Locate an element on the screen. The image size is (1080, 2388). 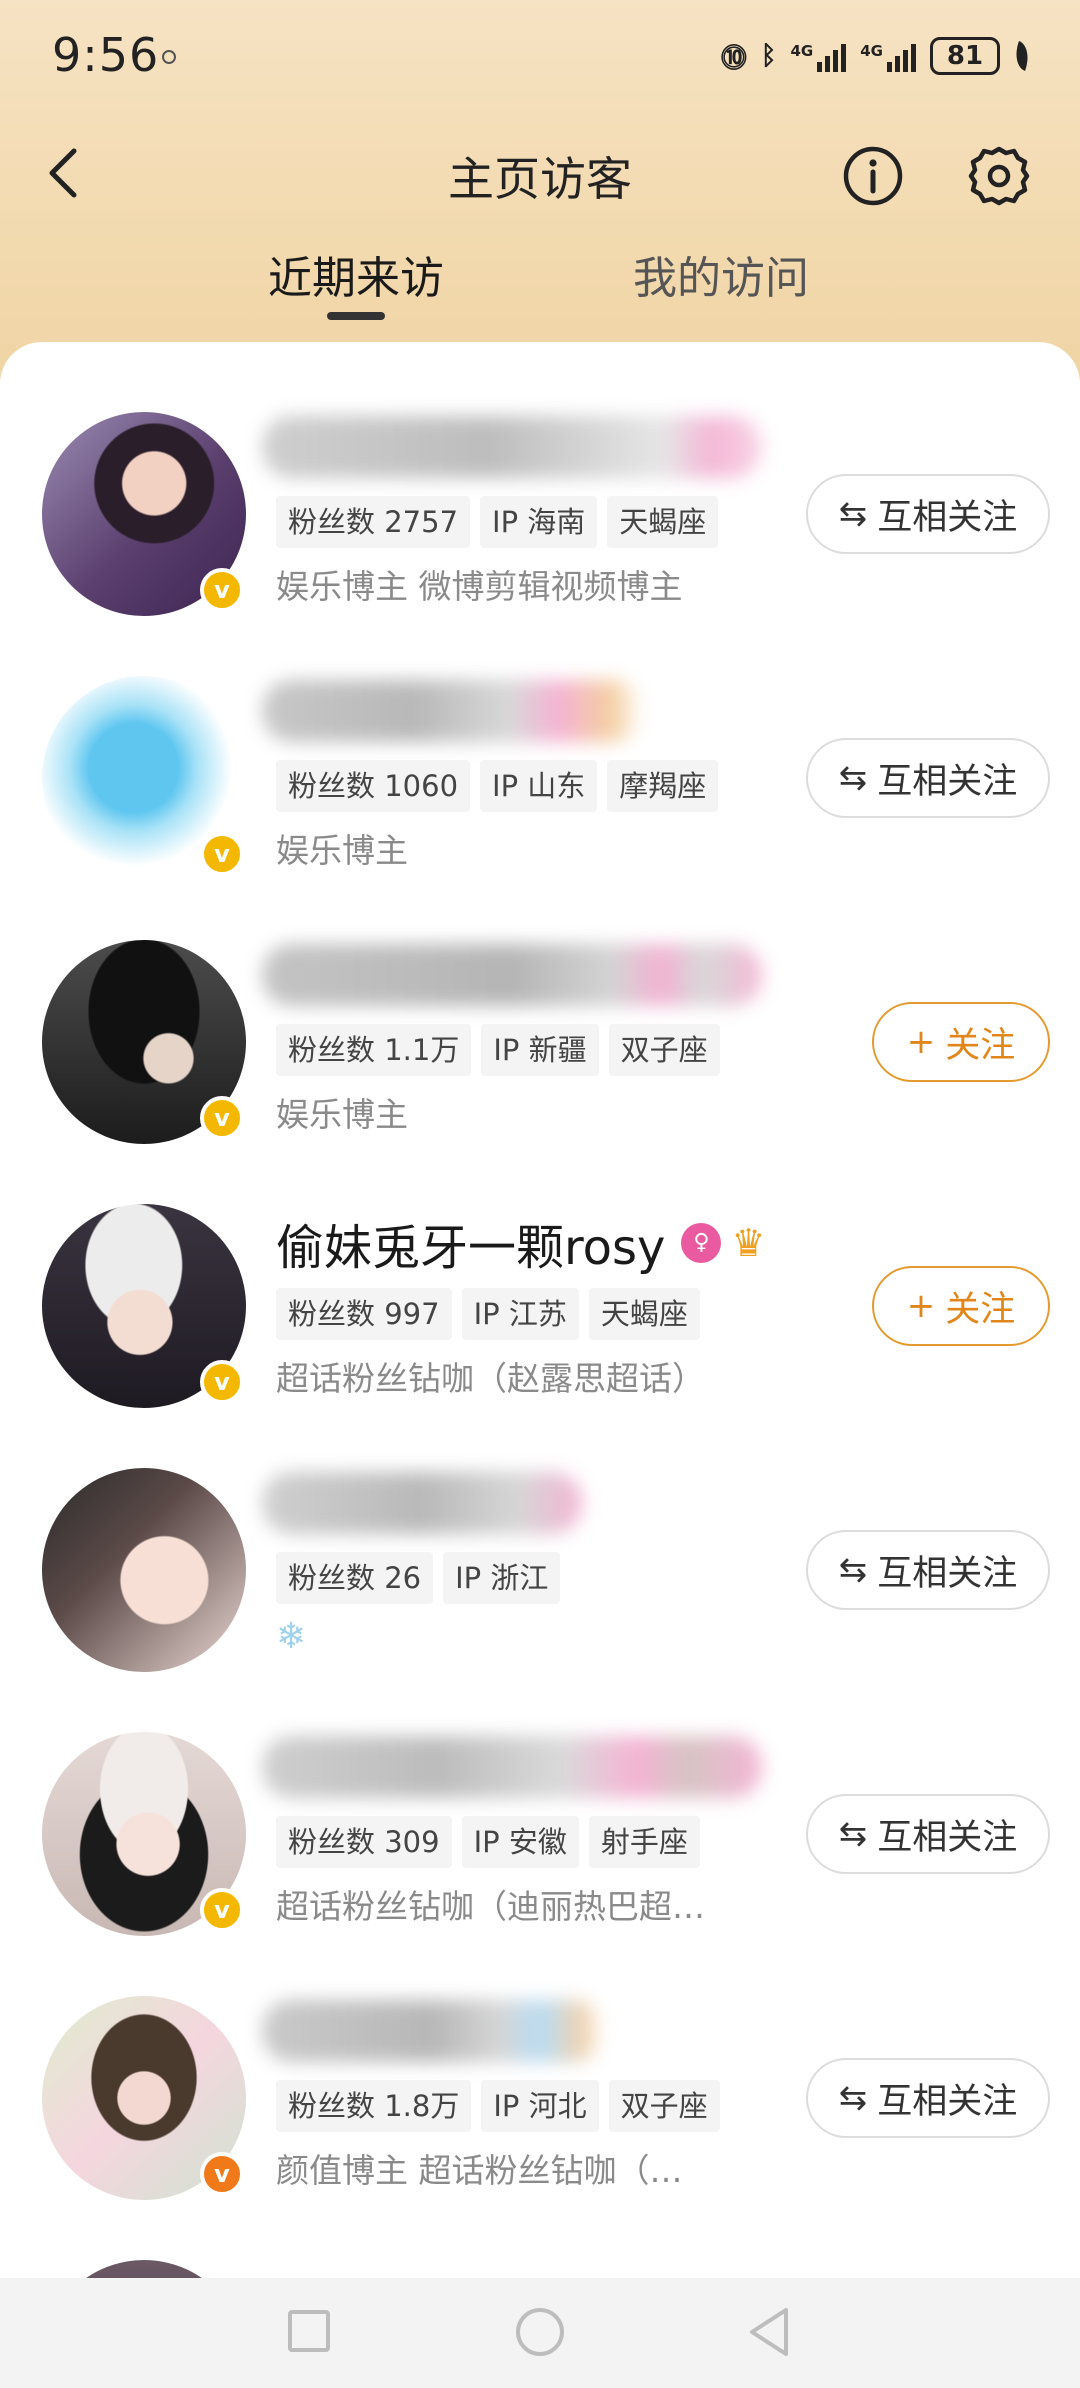
bluetooth-icon: ᛒ is located at coordinates (768, 56).